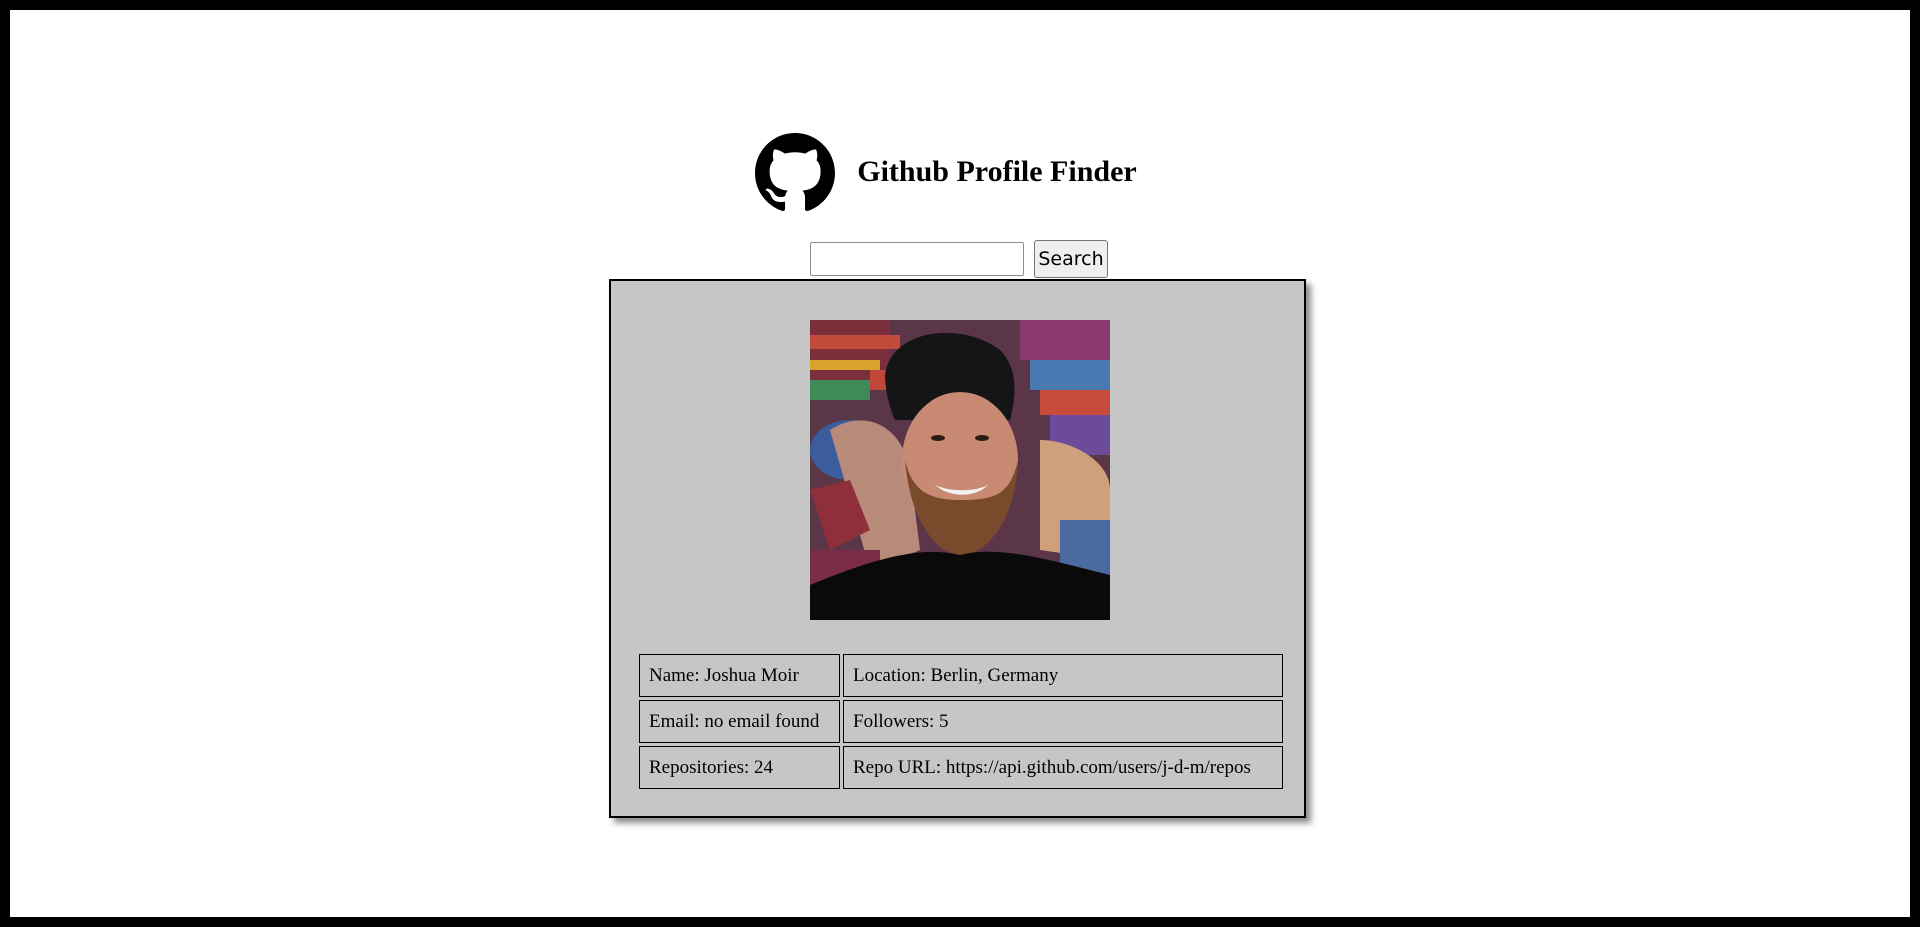 The height and width of the screenshot is (927, 1920). I want to click on profile-email: Email: no email found, so click(739, 721).